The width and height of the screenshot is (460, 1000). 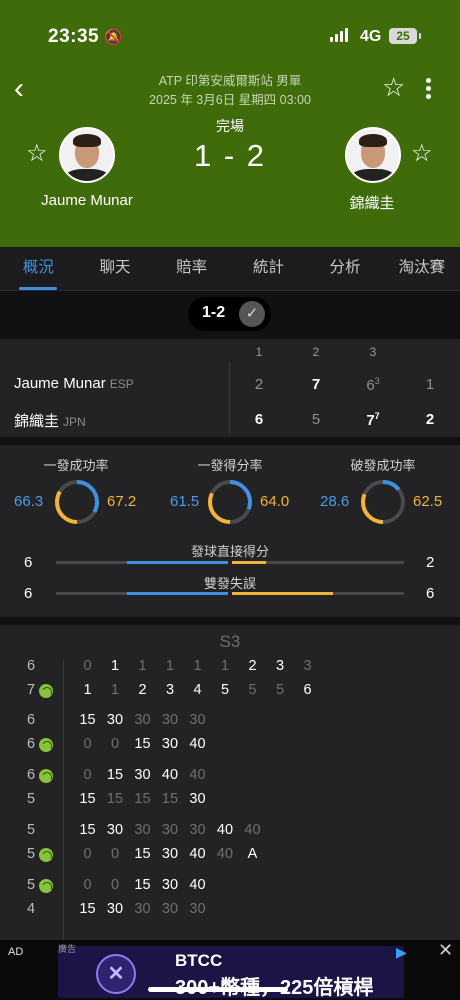 What do you see at coordinates (373, 352) in the screenshot?
I see `set-header: 3` at bounding box center [373, 352].